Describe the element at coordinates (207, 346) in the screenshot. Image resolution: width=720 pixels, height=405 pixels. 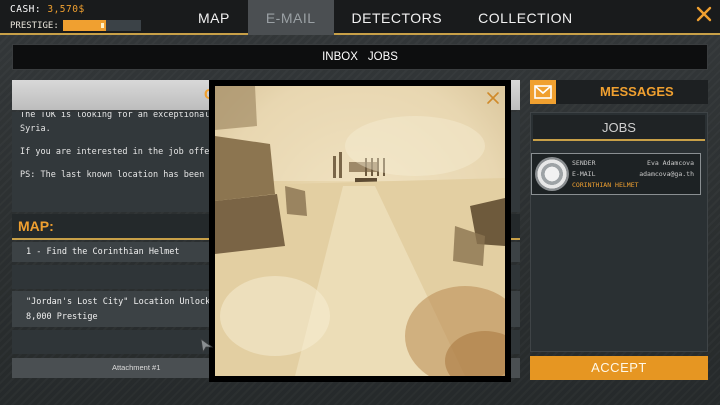
I see `cursor-icon` at that location.